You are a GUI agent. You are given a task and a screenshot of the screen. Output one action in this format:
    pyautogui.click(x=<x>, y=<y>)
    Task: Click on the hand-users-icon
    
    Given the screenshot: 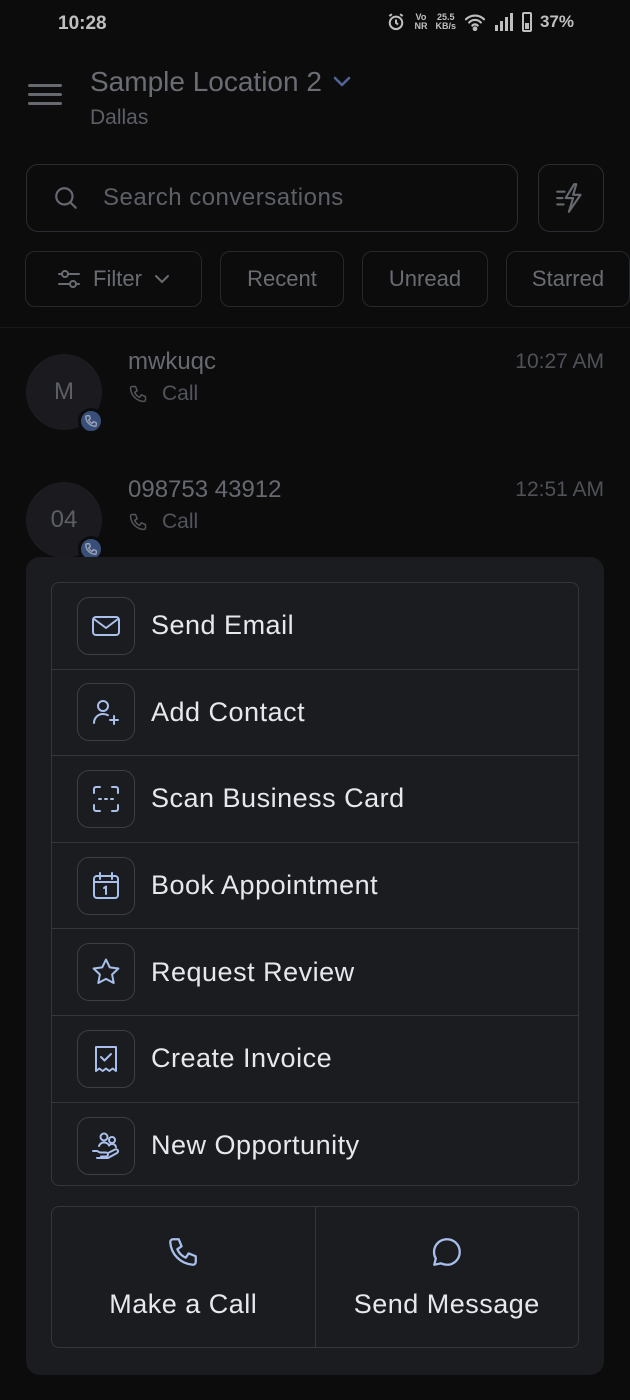 What is the action you would take?
    pyautogui.click(x=105, y=1145)
    